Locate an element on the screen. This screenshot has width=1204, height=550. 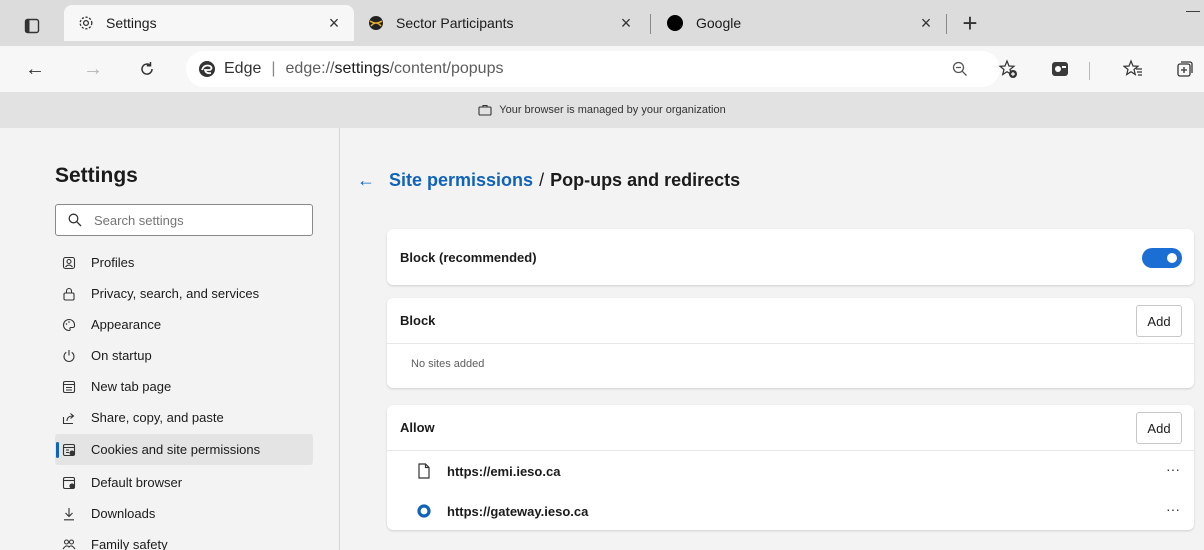
favorites-icon is located at coordinates (1132, 67).